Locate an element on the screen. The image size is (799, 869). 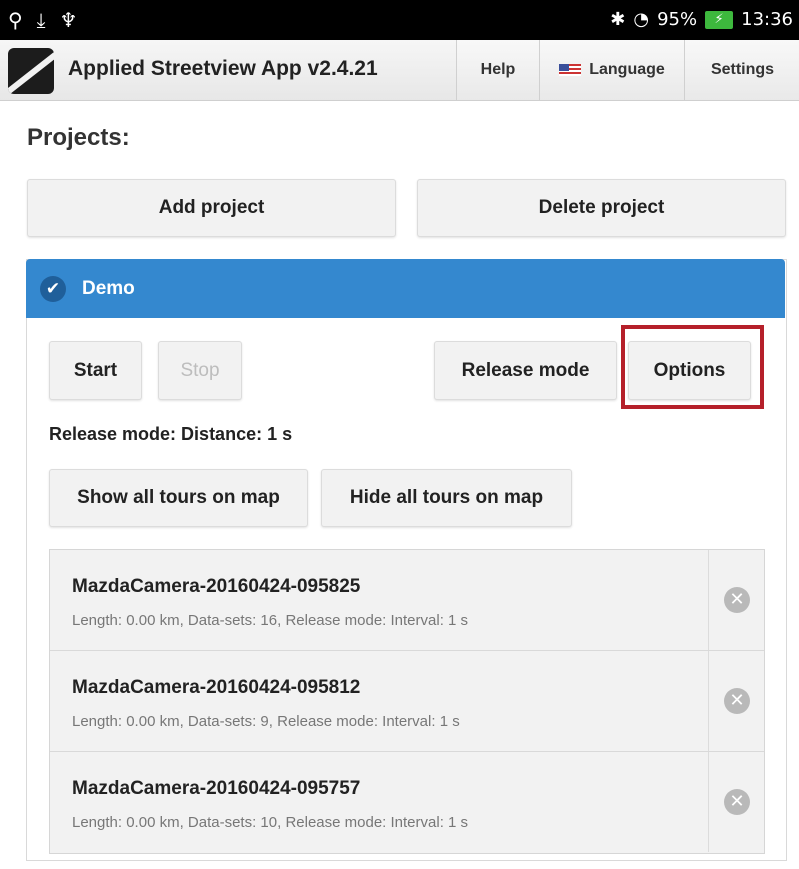
app-title: Applied Streetview App v2.4.21 is located at coordinates (223, 68).